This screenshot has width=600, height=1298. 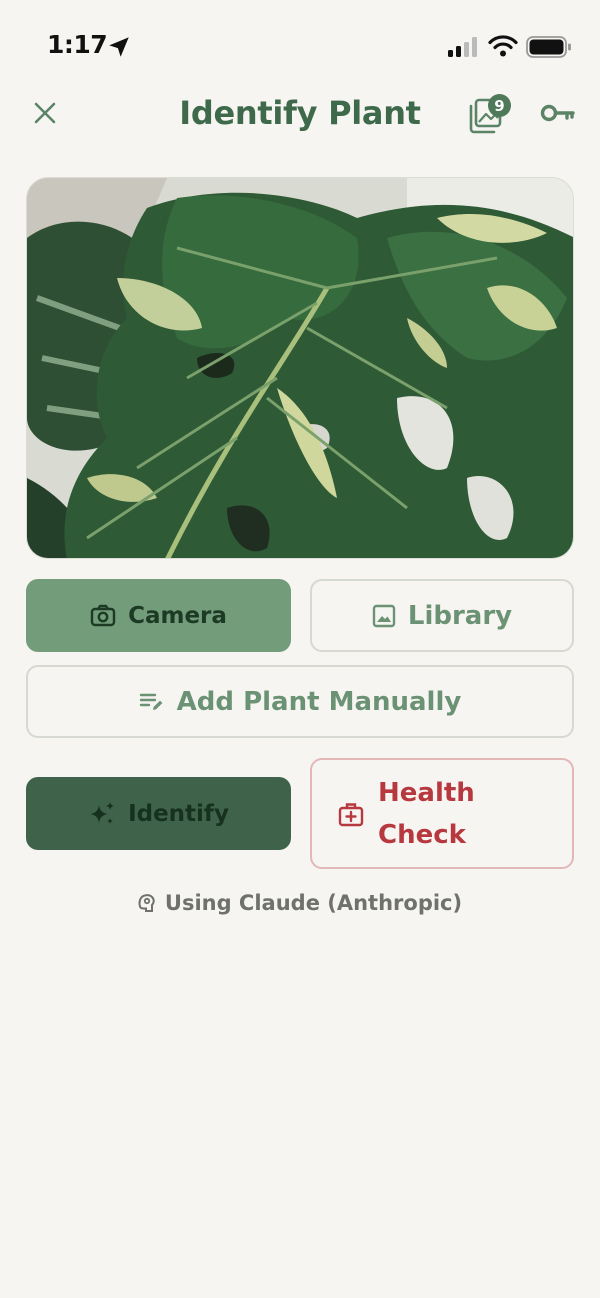 I want to click on brain-icon, so click(x=147, y=903).